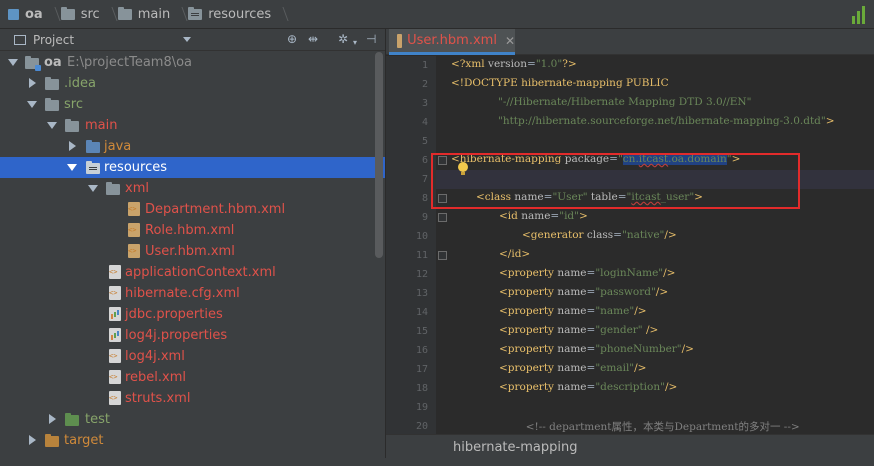 The width and height of the screenshot is (874, 466). Describe the element at coordinates (630, 350) in the screenshot. I see `code-line: 16 <property name="phoneNumber"/>` at that location.